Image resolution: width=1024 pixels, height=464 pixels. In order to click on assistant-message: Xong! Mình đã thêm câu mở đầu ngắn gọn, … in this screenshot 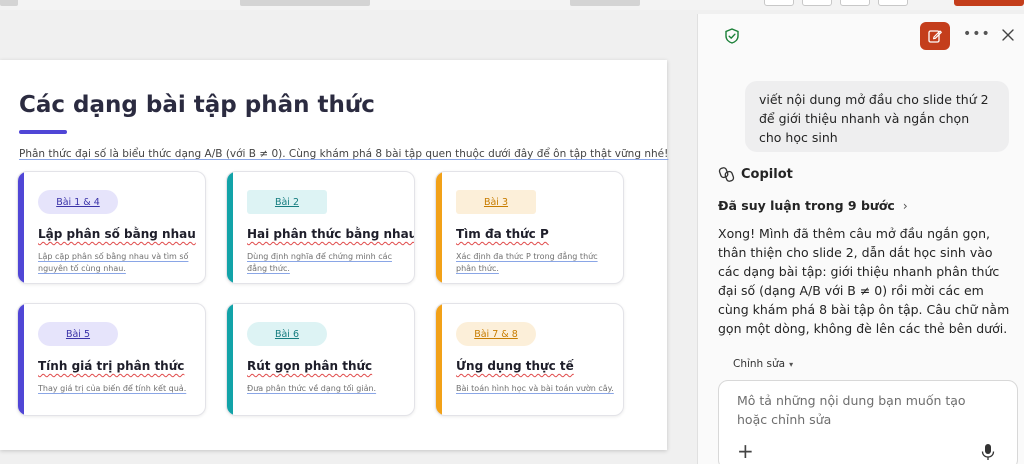, I will do `click(864, 281)`.